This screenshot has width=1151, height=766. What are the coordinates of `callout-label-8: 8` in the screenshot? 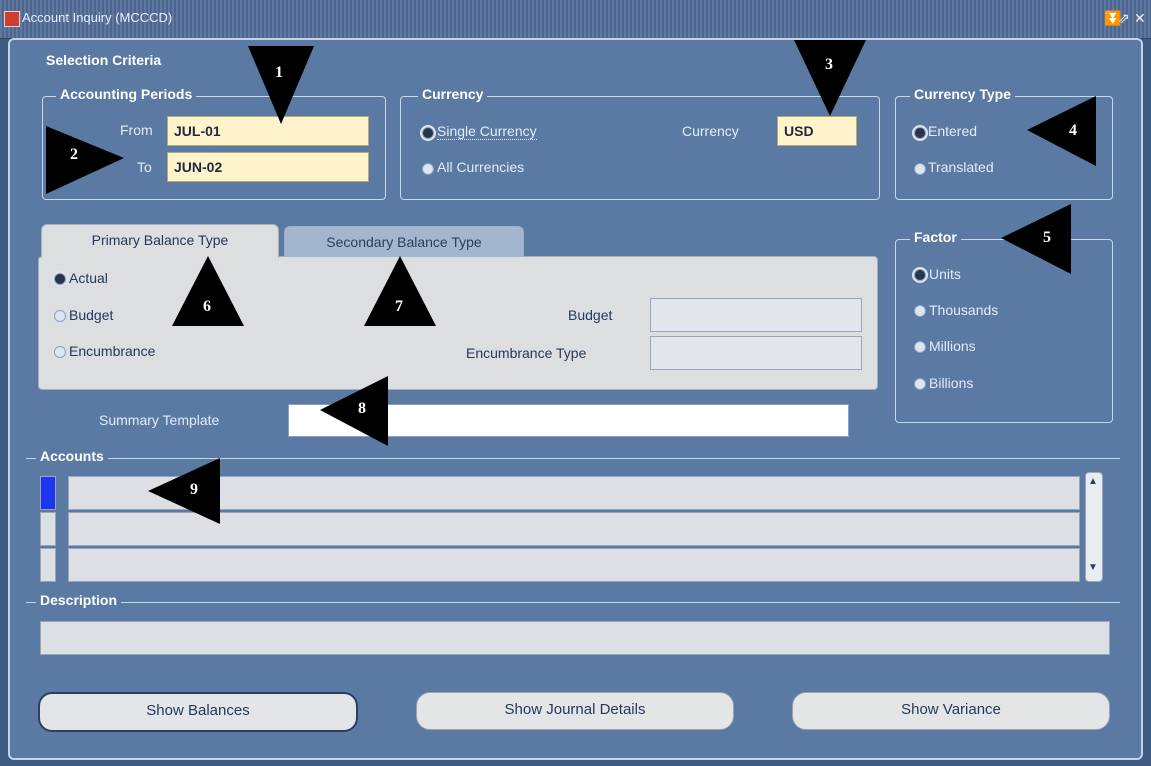 It's located at (362, 408).